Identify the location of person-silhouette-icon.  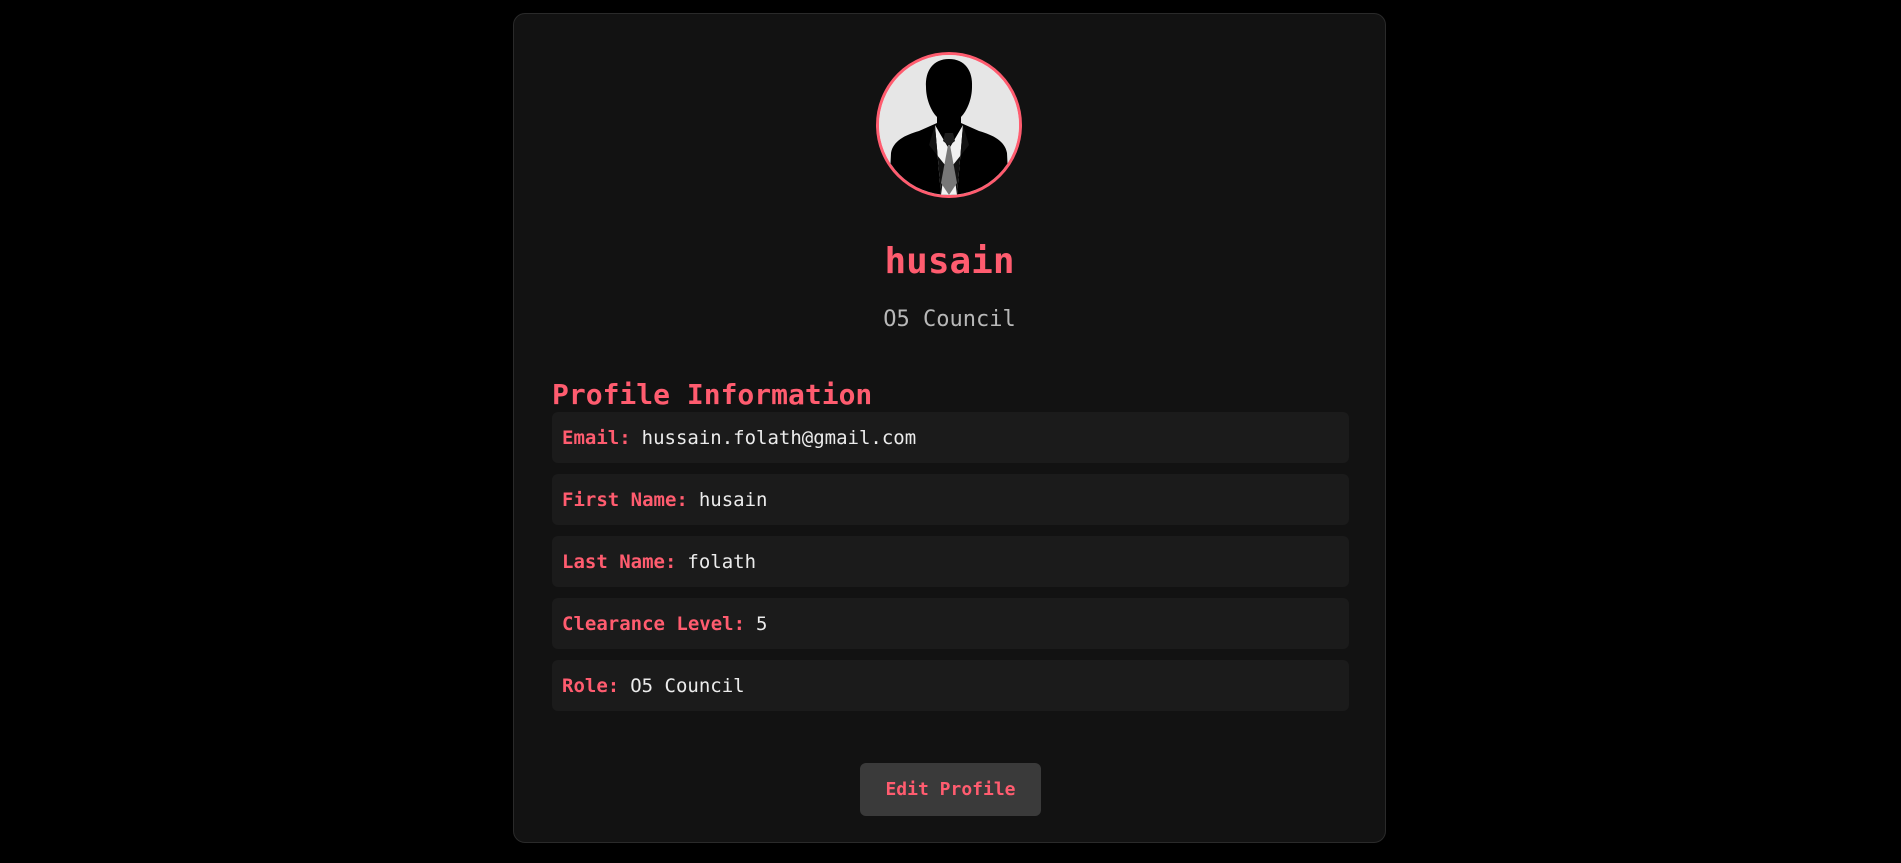
(949, 125).